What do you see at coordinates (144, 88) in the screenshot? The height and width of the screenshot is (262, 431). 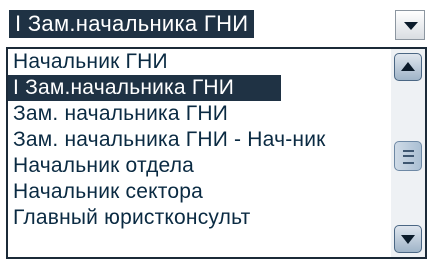 I see `list-item-selected: I Зам.начальника ГНИ` at bounding box center [144, 88].